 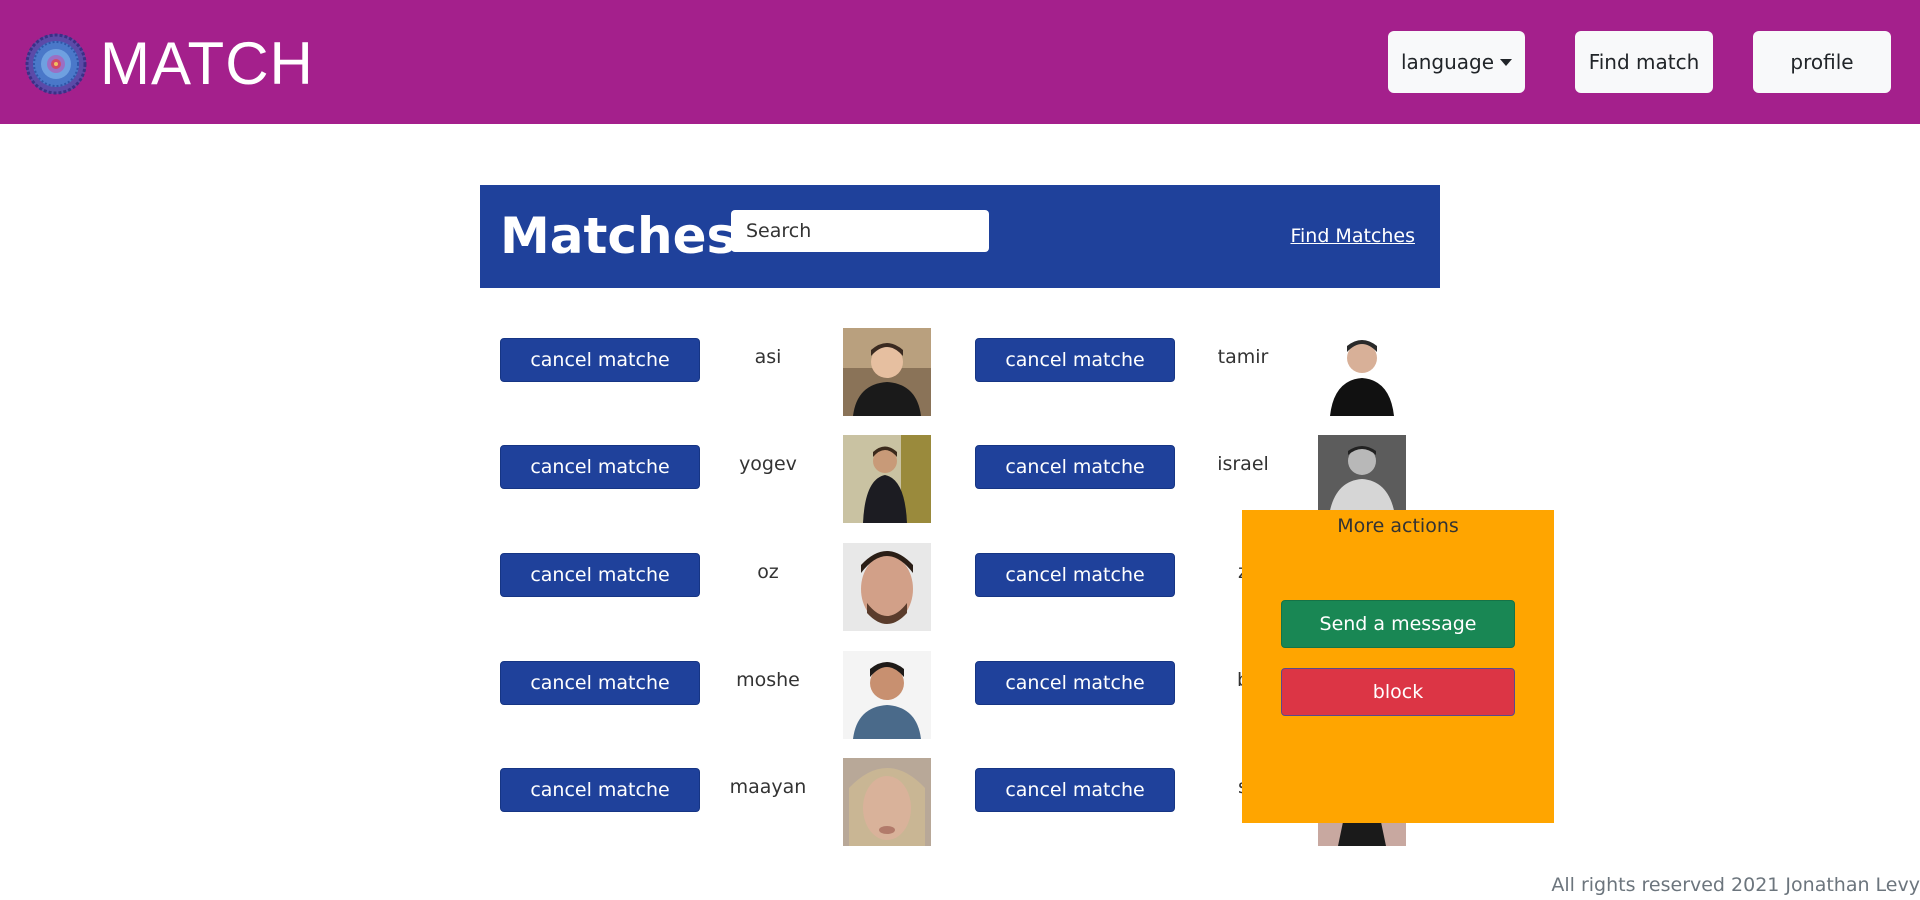 I want to click on matches-header: Matches Find Matches, so click(x=960, y=236).